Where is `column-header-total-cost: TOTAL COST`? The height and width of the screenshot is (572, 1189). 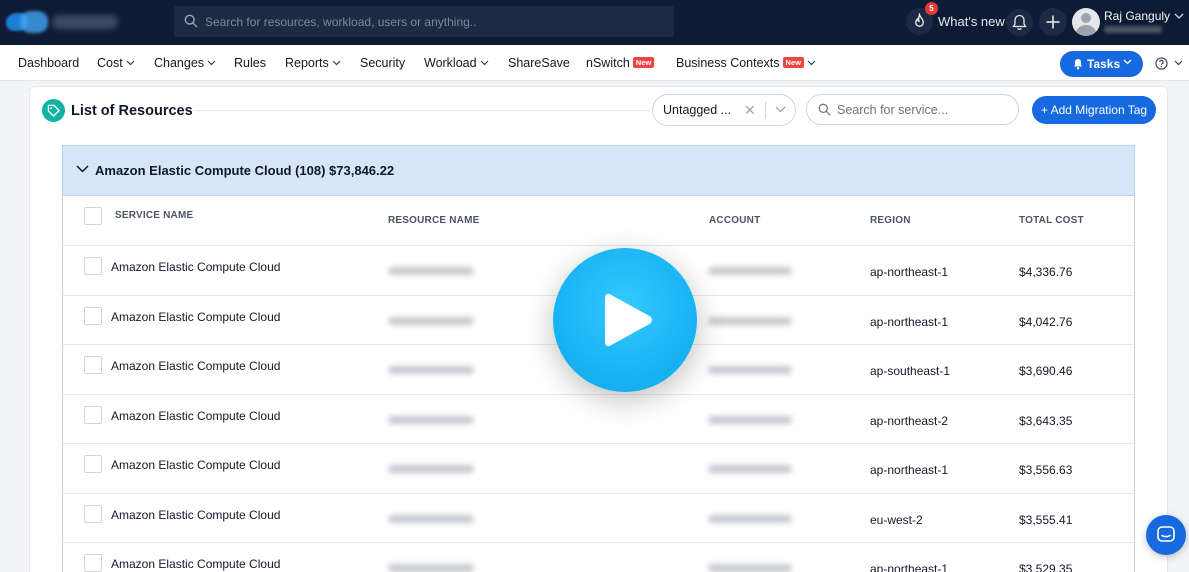 column-header-total-cost: TOTAL COST is located at coordinates (1051, 220).